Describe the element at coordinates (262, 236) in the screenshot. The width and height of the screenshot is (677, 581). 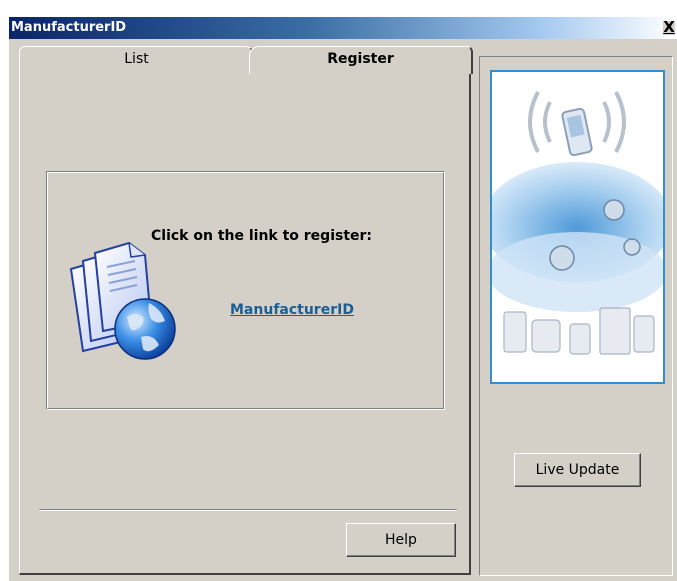
I see `register-prompt: Click on the link to register:` at that location.